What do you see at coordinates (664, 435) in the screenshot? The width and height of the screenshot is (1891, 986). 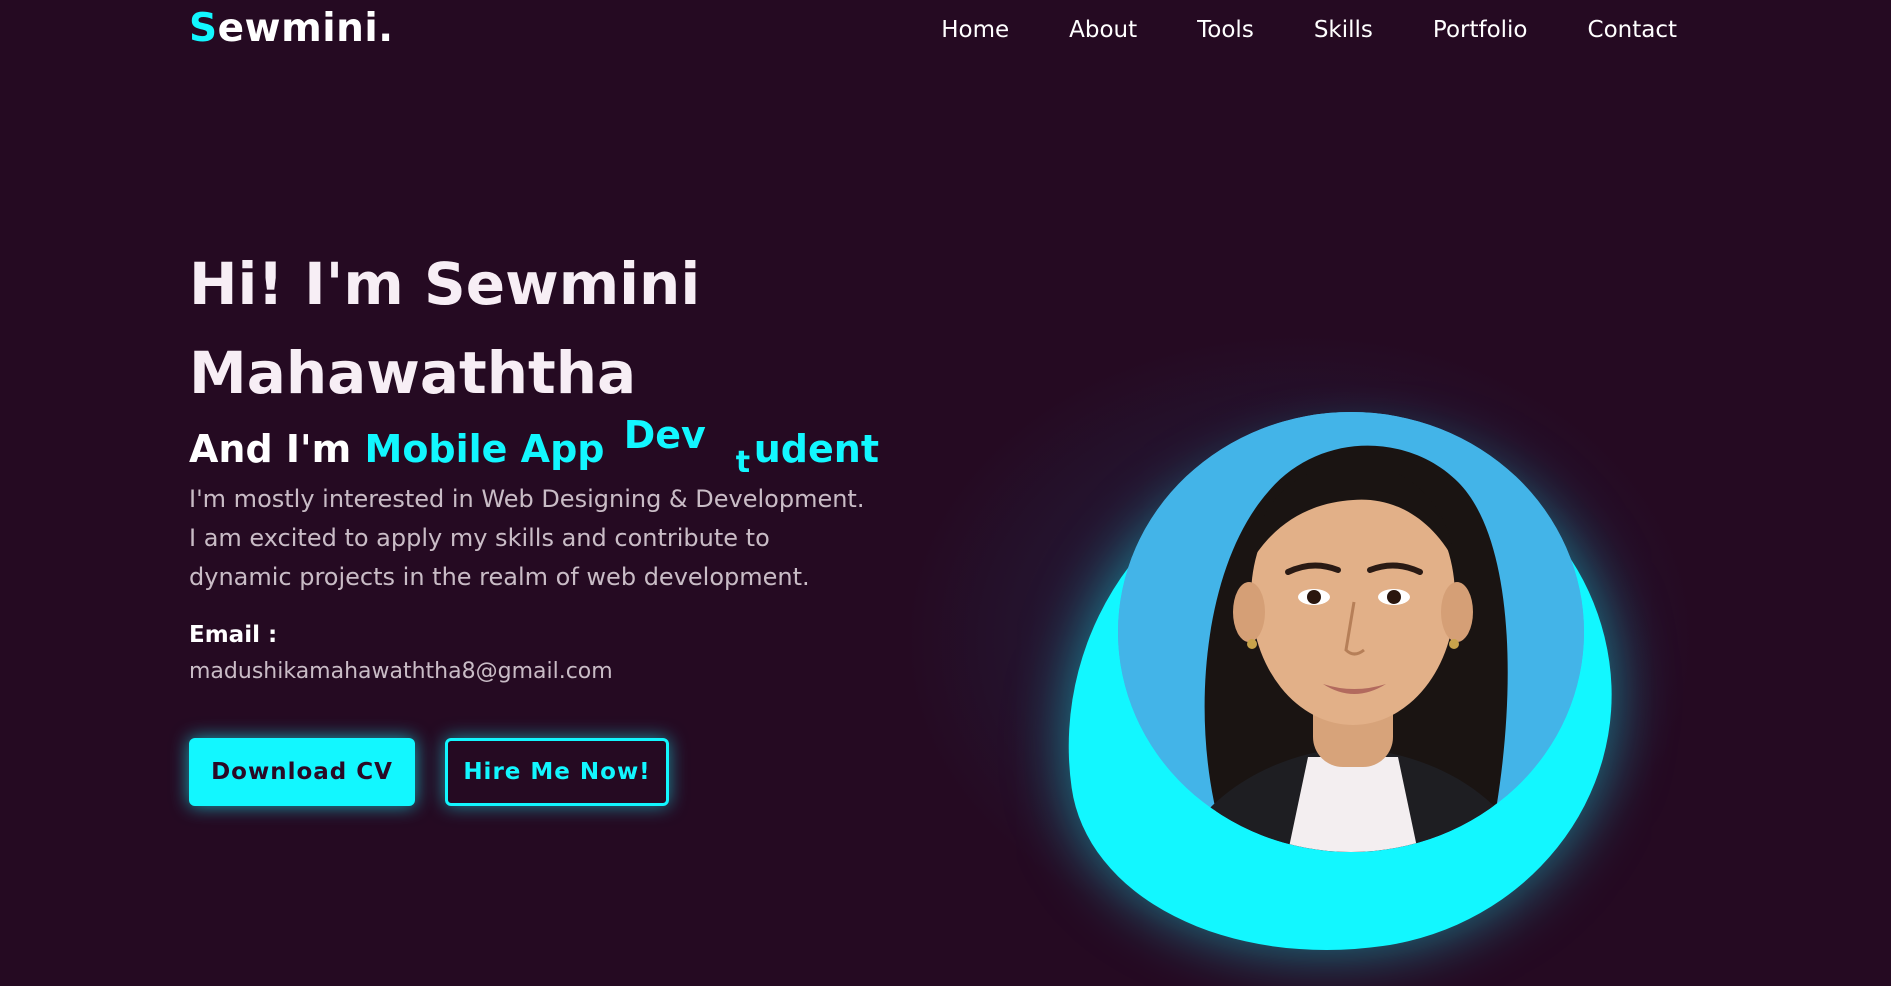 I see `typed-fragment-1: Dev` at bounding box center [664, 435].